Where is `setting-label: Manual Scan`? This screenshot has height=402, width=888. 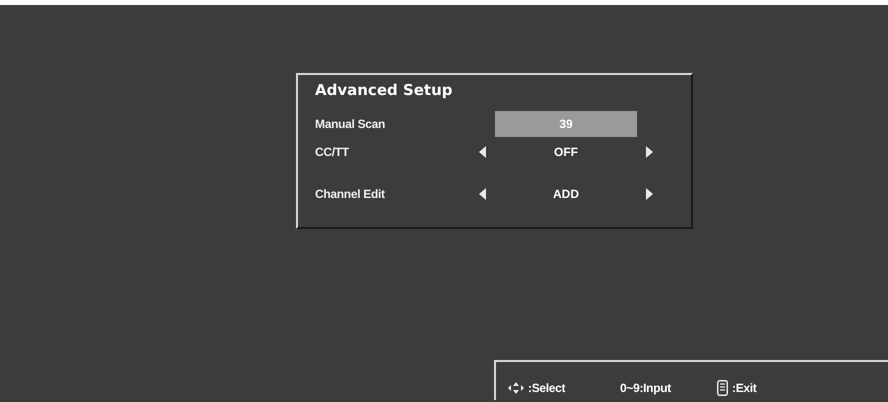
setting-label: Manual Scan is located at coordinates (350, 124).